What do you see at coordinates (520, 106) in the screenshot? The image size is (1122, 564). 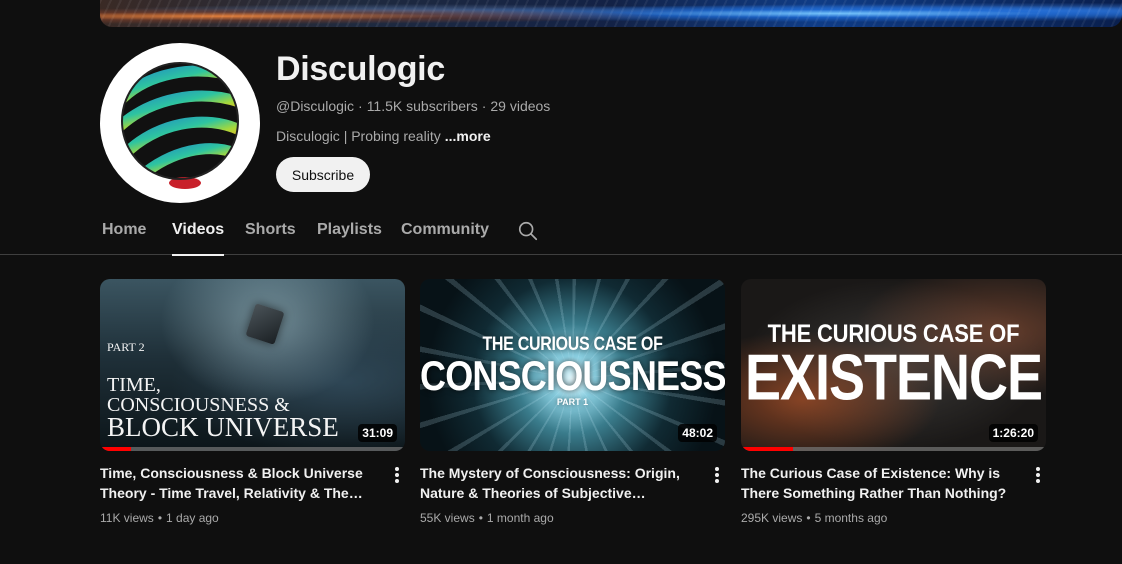 I see `video-count: 29 videos` at bounding box center [520, 106].